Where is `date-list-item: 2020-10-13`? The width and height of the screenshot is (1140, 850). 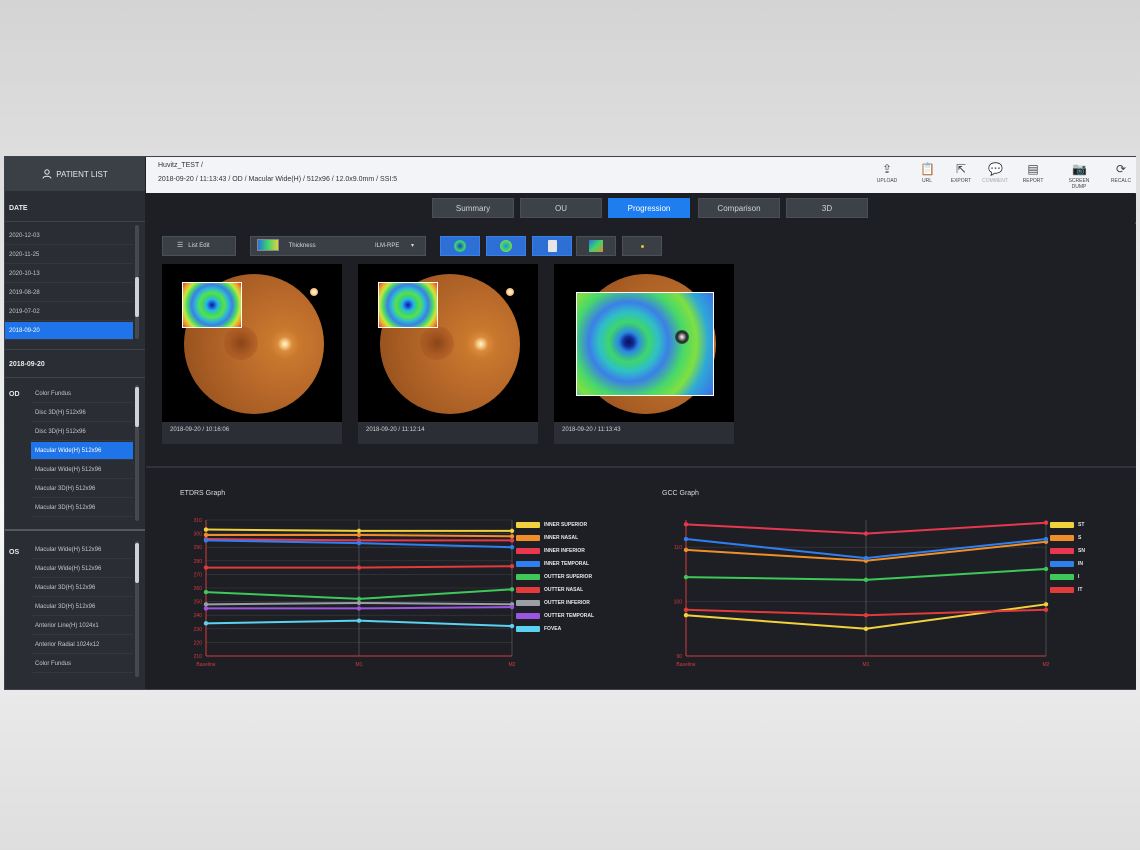
date-list-item: 2020-10-13 is located at coordinates (69, 274).